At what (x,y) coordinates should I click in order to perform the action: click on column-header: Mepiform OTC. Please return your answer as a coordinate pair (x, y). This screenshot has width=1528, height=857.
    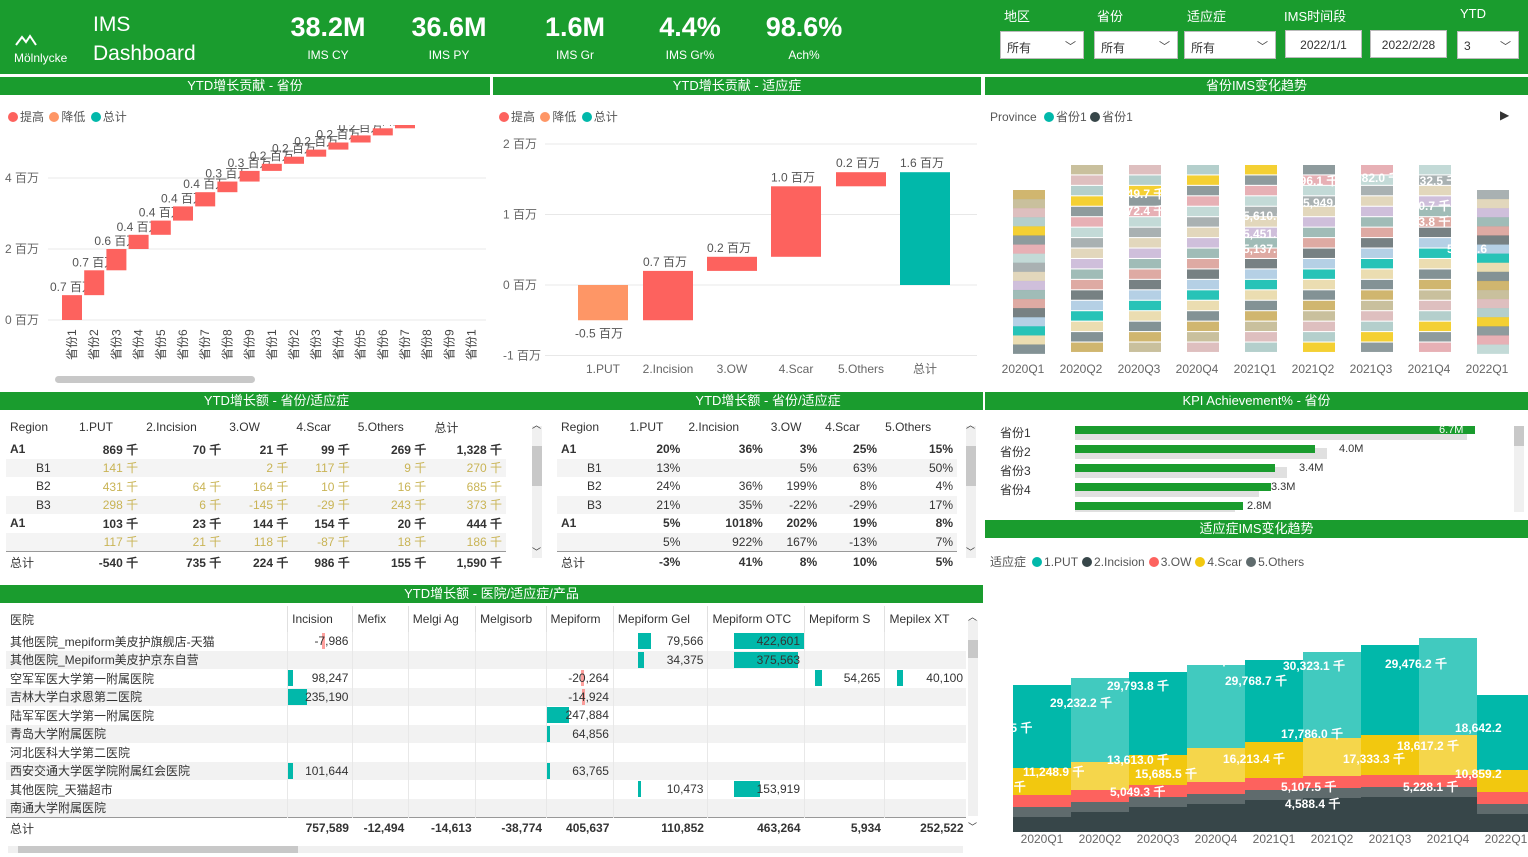
    Looking at the image, I should click on (756, 619).